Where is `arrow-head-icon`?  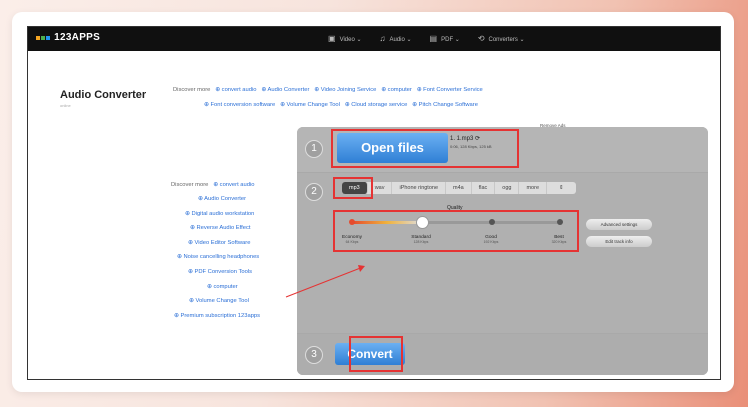
arrow-head-icon is located at coordinates (361, 268).